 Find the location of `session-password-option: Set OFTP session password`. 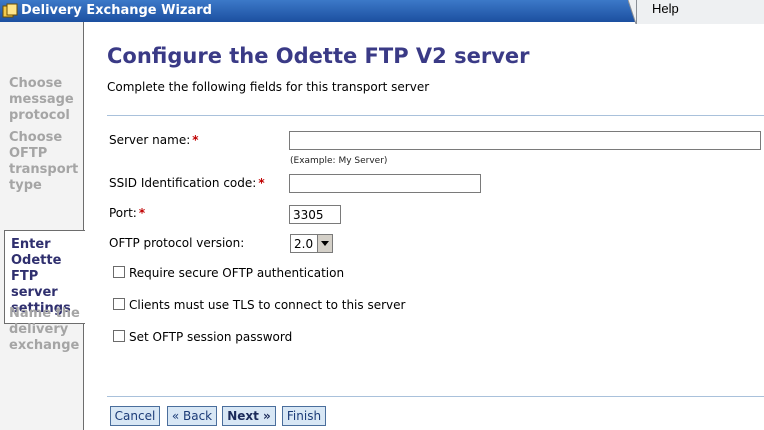

session-password-option: Set OFTP session password is located at coordinates (202, 337).